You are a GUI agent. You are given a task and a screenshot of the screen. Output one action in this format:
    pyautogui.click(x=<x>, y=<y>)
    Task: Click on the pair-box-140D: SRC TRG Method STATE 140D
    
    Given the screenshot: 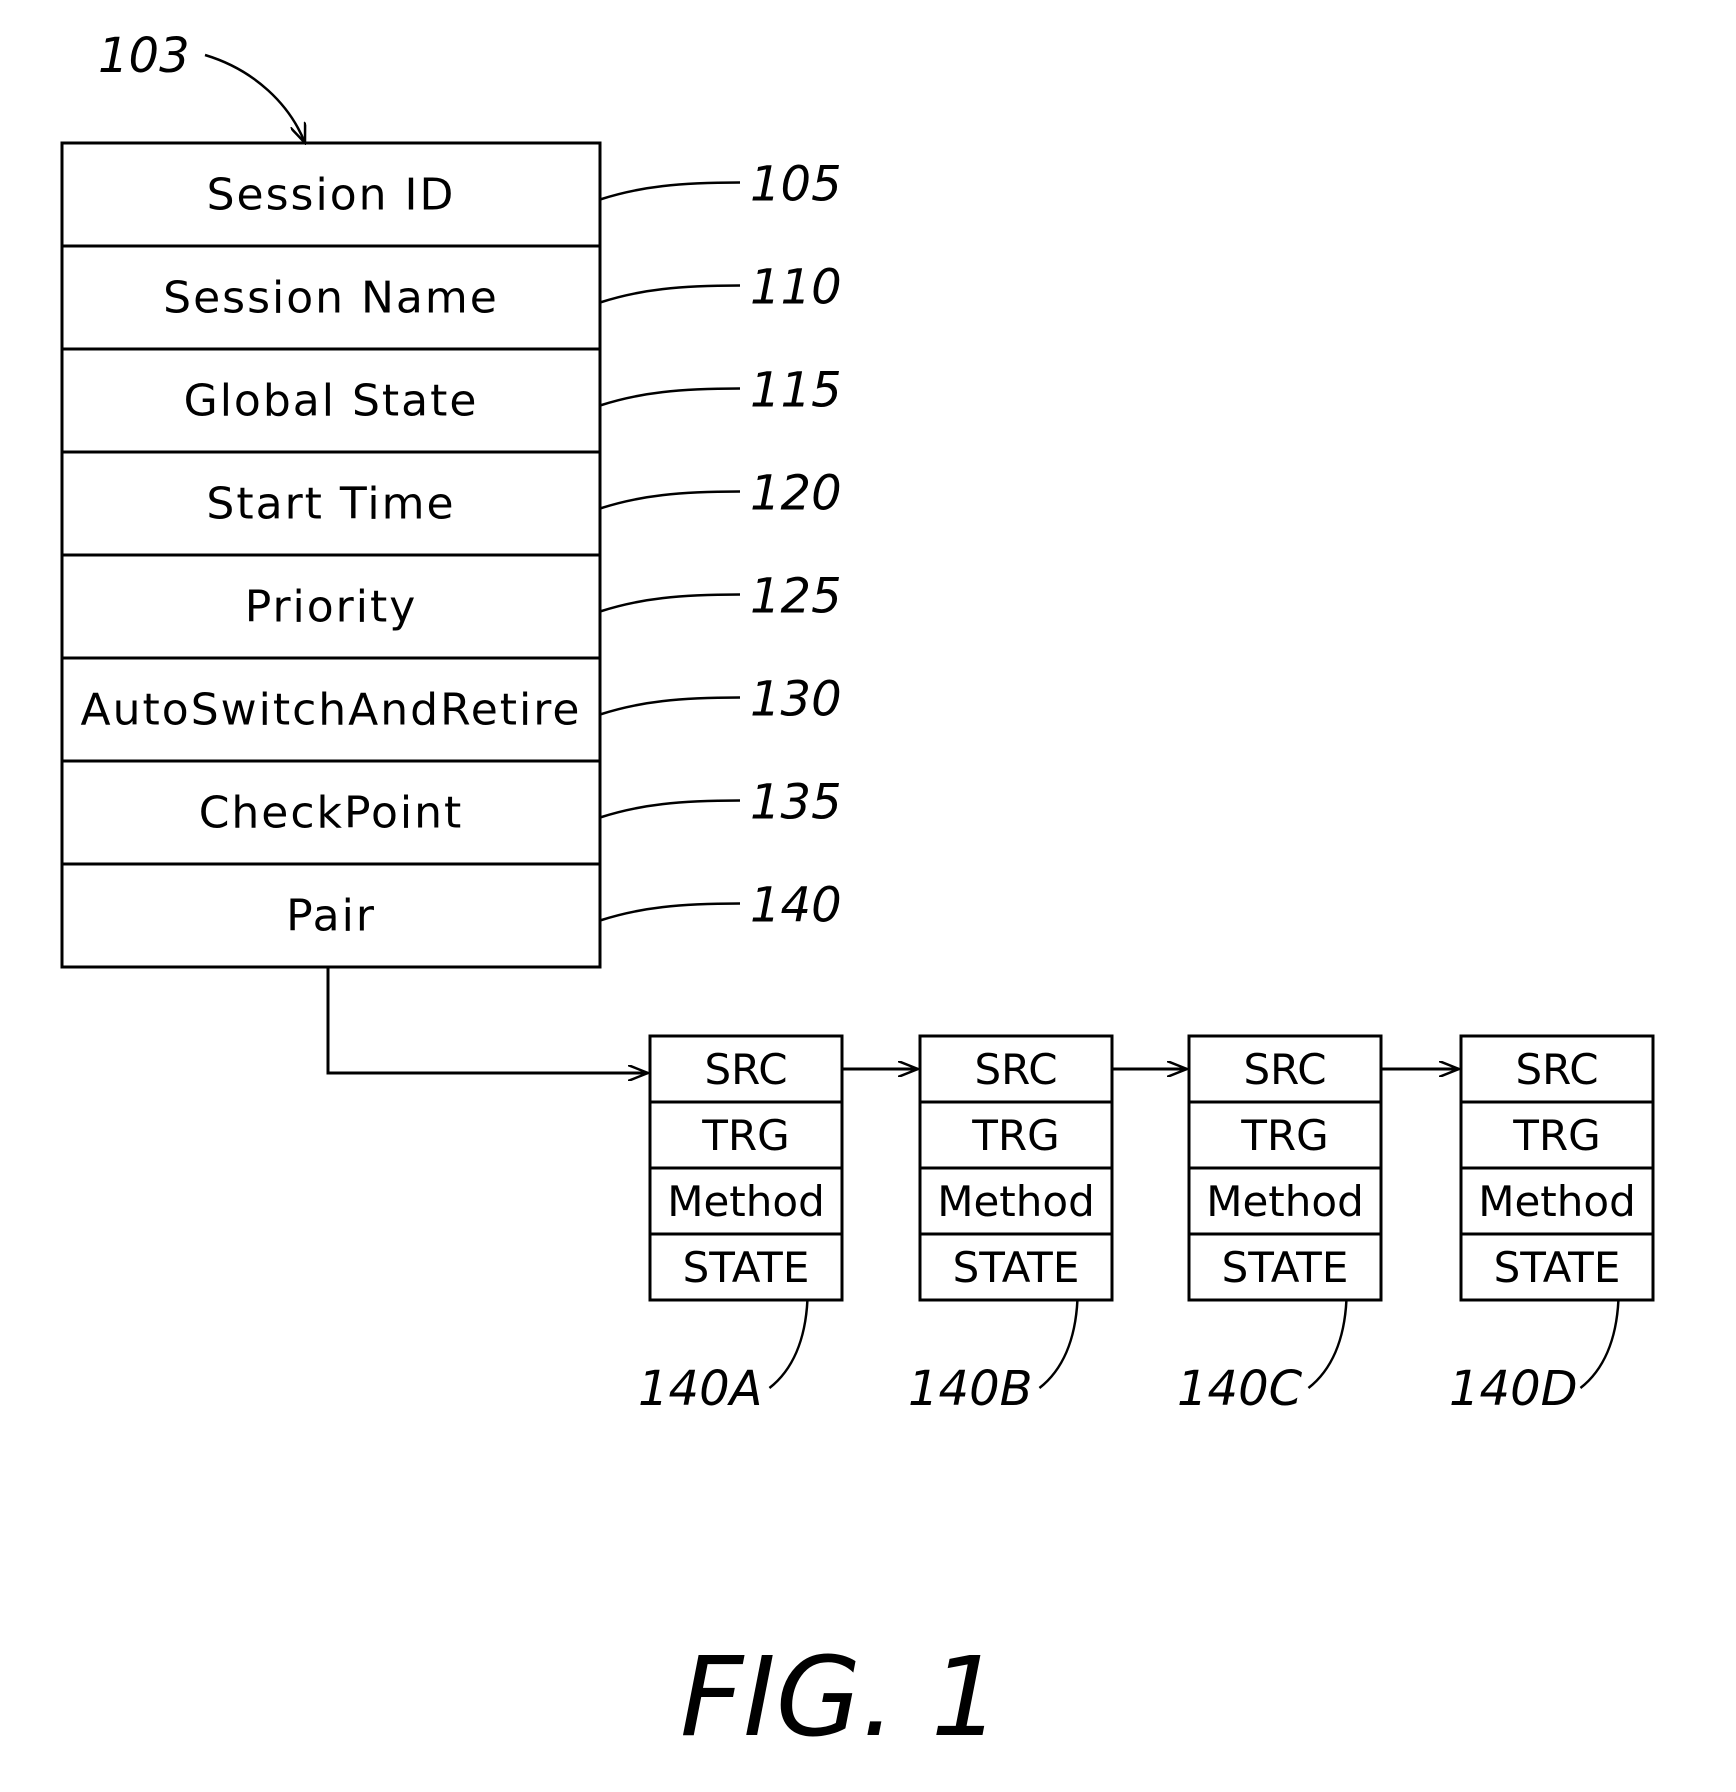 What is the action you would take?
    pyautogui.click(x=1552, y=1225)
    